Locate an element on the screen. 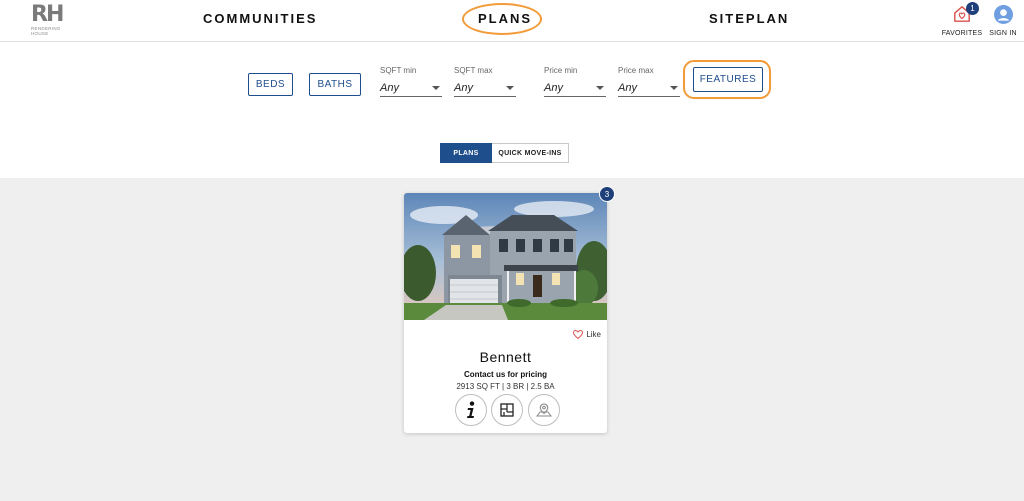 This screenshot has height=501, width=1024. heart-outline-icon is located at coordinates (578, 334).